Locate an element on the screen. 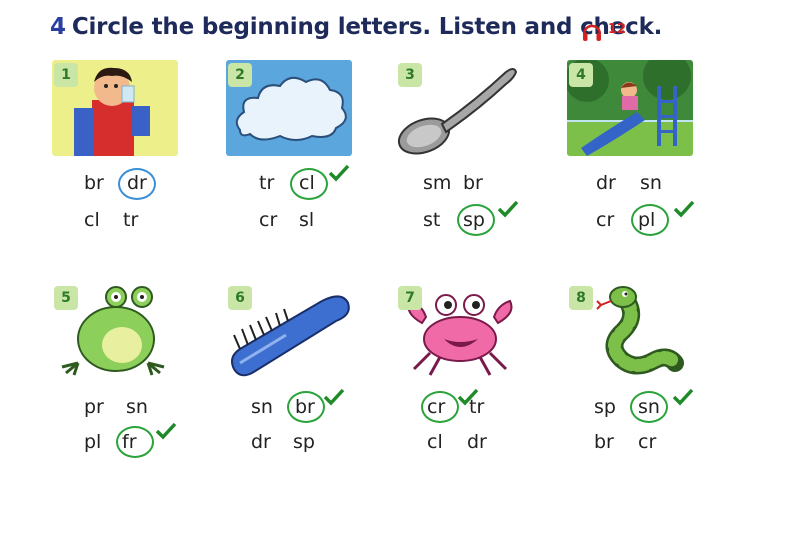  exercise-item-2: 2 is located at coordinates (289, 108).